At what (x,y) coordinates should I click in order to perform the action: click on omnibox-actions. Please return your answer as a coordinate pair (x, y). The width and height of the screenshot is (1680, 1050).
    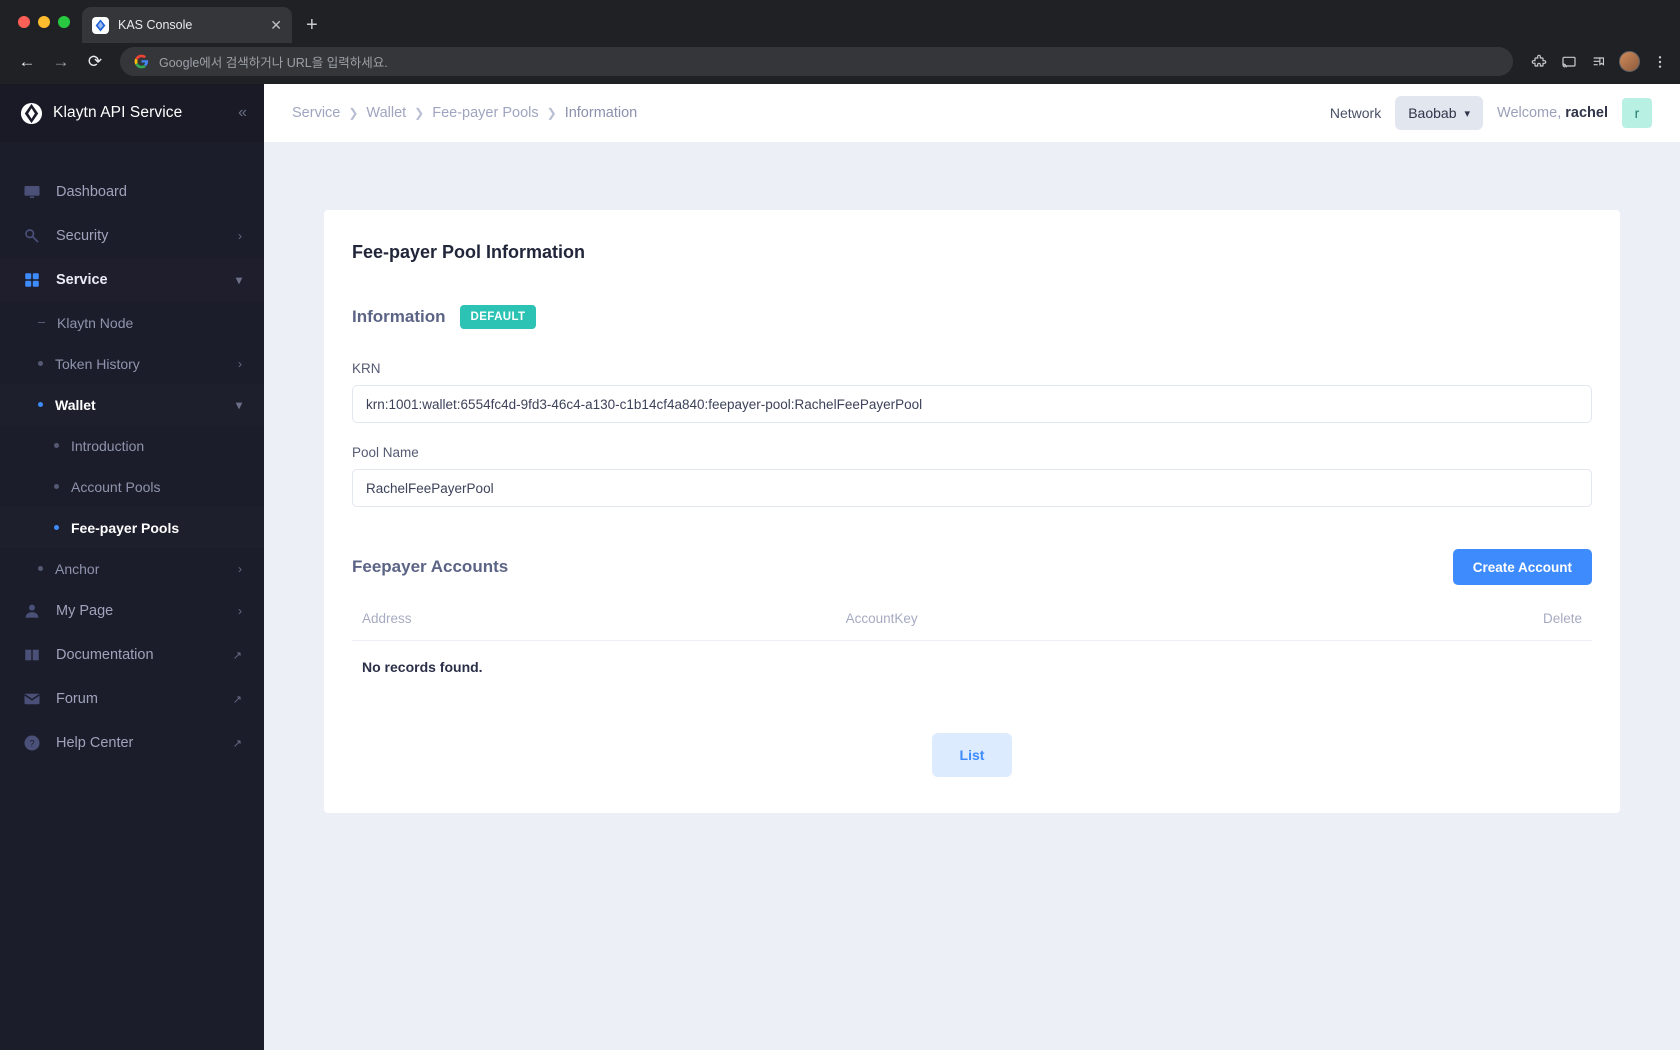
    Looking at the image, I should click on (1596, 61).